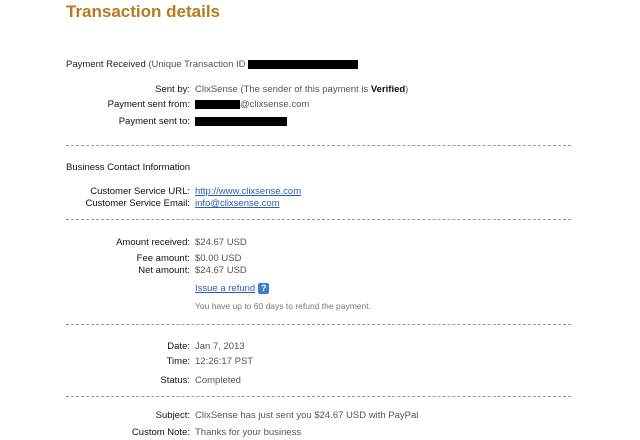 The image size is (640, 440). Describe the element at coordinates (221, 242) in the screenshot. I see `amount-received-value: $24.67 USD` at that location.